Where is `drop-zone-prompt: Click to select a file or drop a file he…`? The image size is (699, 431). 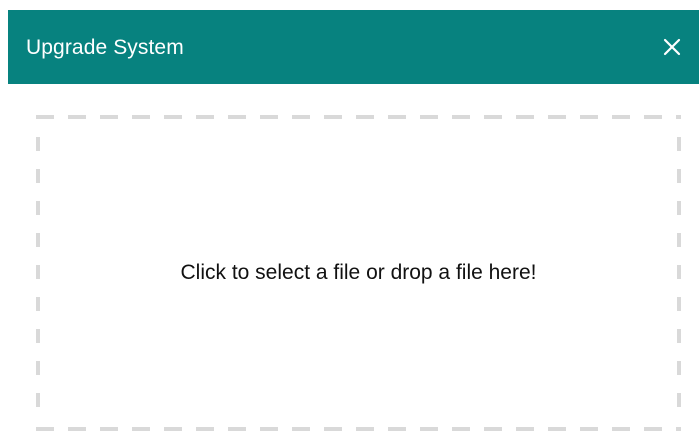
drop-zone-prompt: Click to select a file or drop a file he… is located at coordinates (358, 272).